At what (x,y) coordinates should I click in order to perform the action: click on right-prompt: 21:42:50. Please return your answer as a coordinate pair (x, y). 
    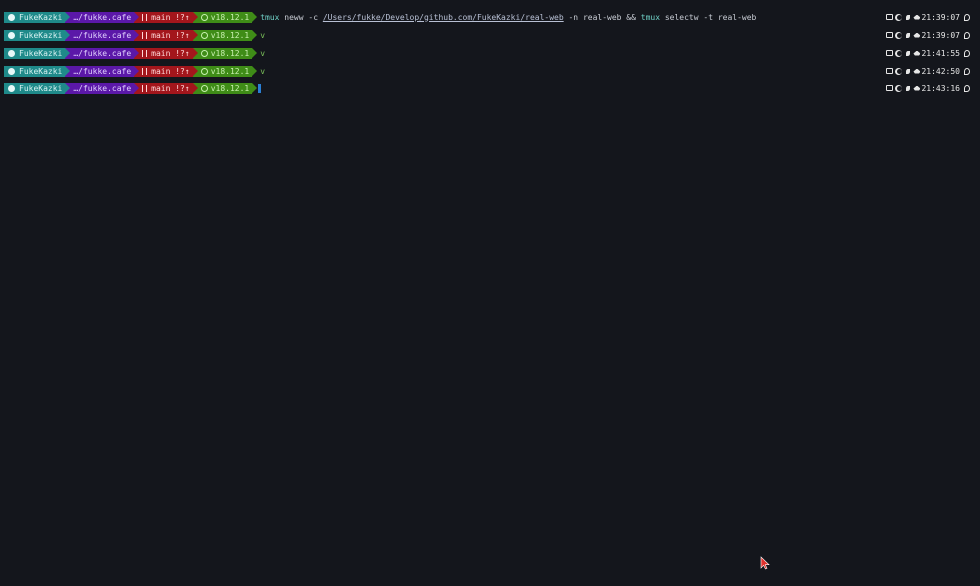
    Looking at the image, I should click on (929, 71).